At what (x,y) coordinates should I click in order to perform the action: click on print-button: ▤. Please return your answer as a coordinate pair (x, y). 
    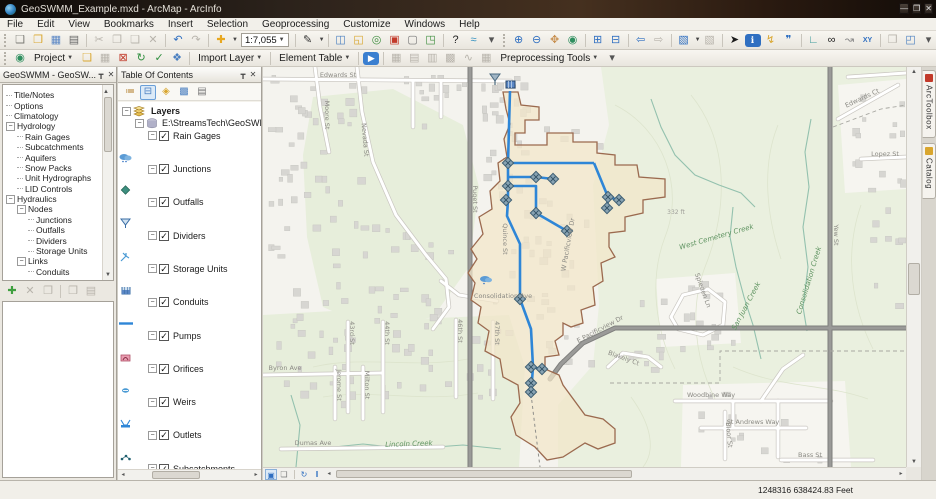
    Looking at the image, I should click on (74, 40).